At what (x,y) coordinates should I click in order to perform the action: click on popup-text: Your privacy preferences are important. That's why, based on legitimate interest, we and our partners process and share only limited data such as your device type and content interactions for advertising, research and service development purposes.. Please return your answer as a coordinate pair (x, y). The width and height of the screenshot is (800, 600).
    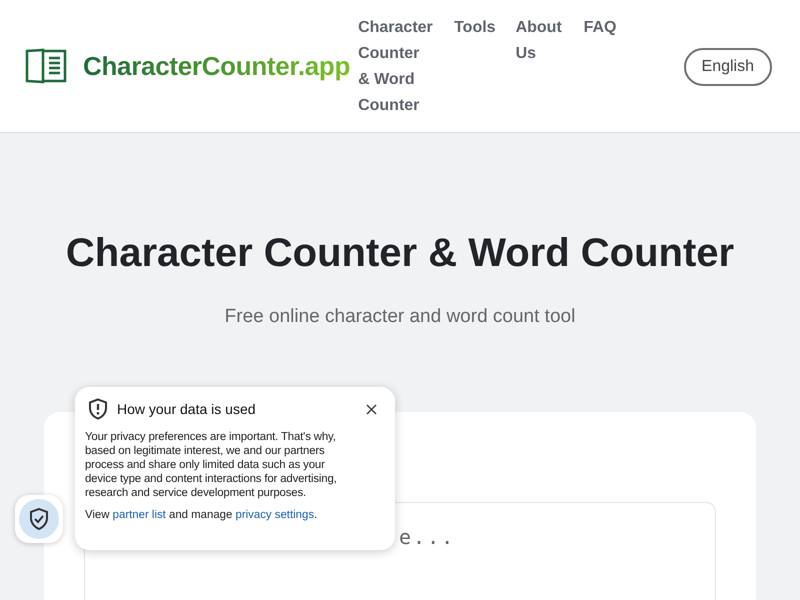
    Looking at the image, I should click on (211, 465).